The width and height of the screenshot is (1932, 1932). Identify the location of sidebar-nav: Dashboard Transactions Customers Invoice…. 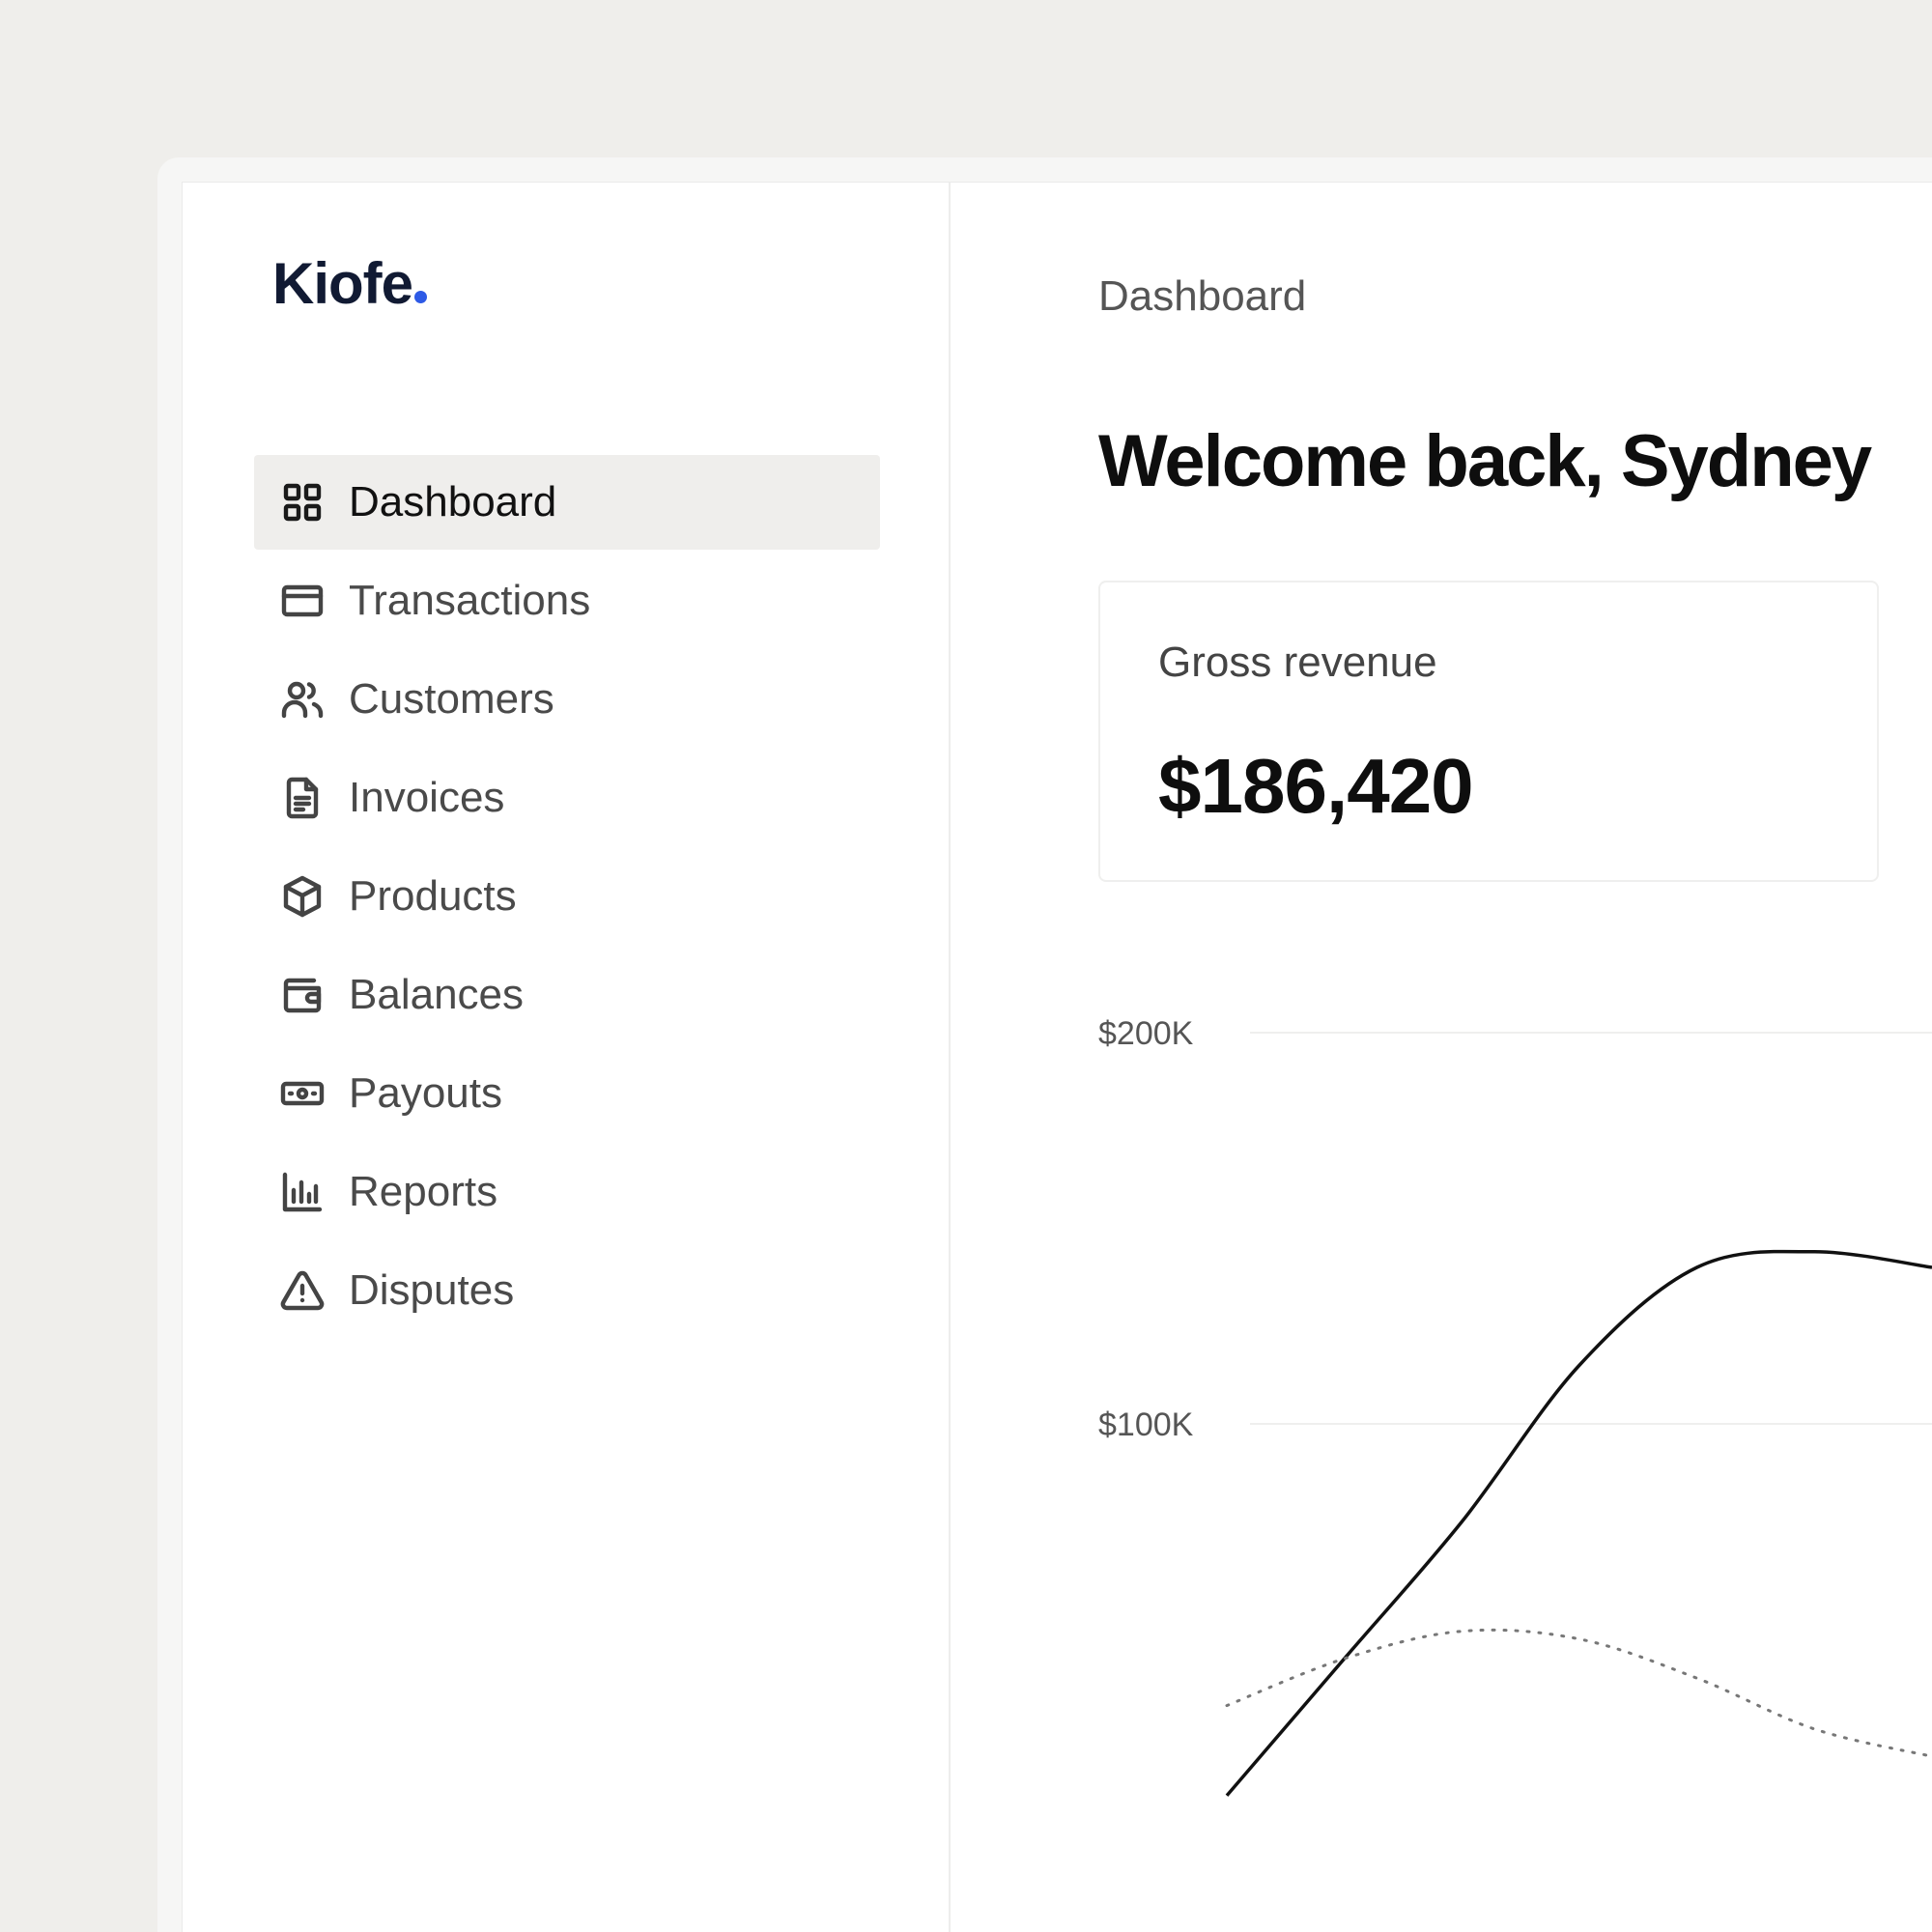
(567, 898).